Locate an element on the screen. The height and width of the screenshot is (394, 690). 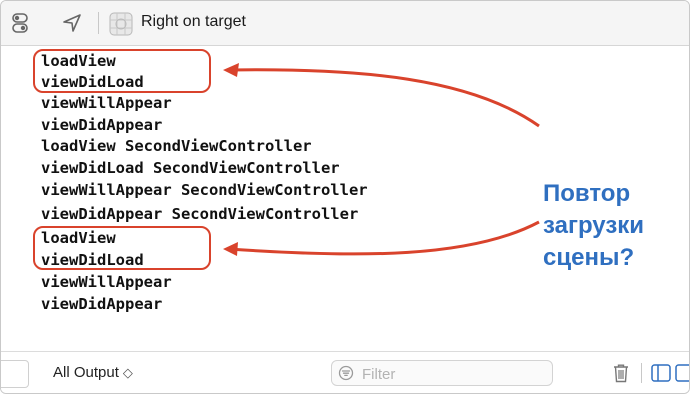
location-arrow-icon is located at coordinates (72, 25).